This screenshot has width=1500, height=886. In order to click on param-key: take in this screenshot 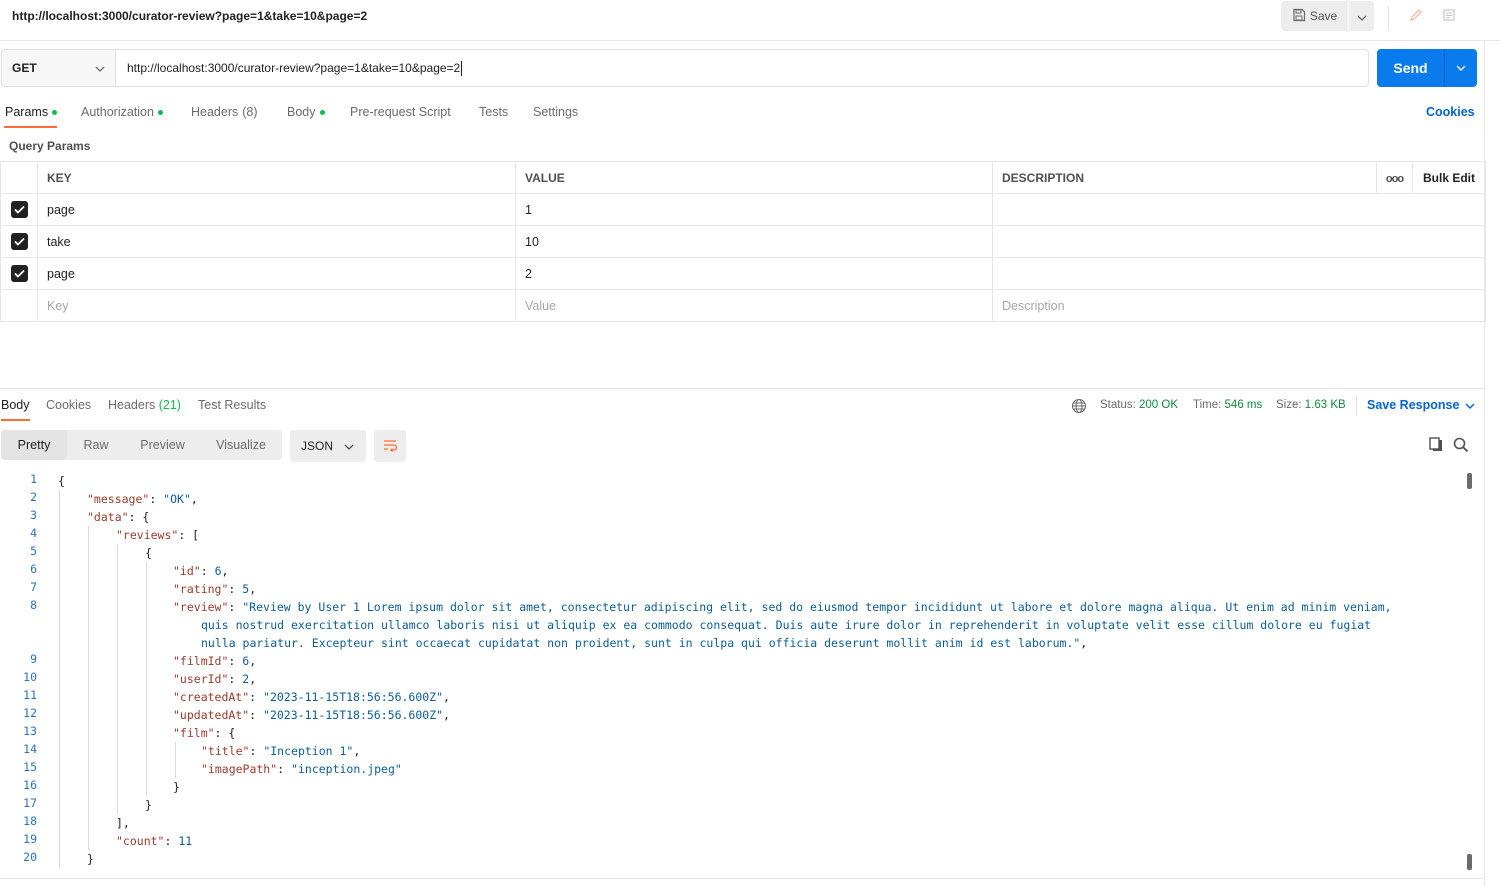, I will do `click(276, 241)`.